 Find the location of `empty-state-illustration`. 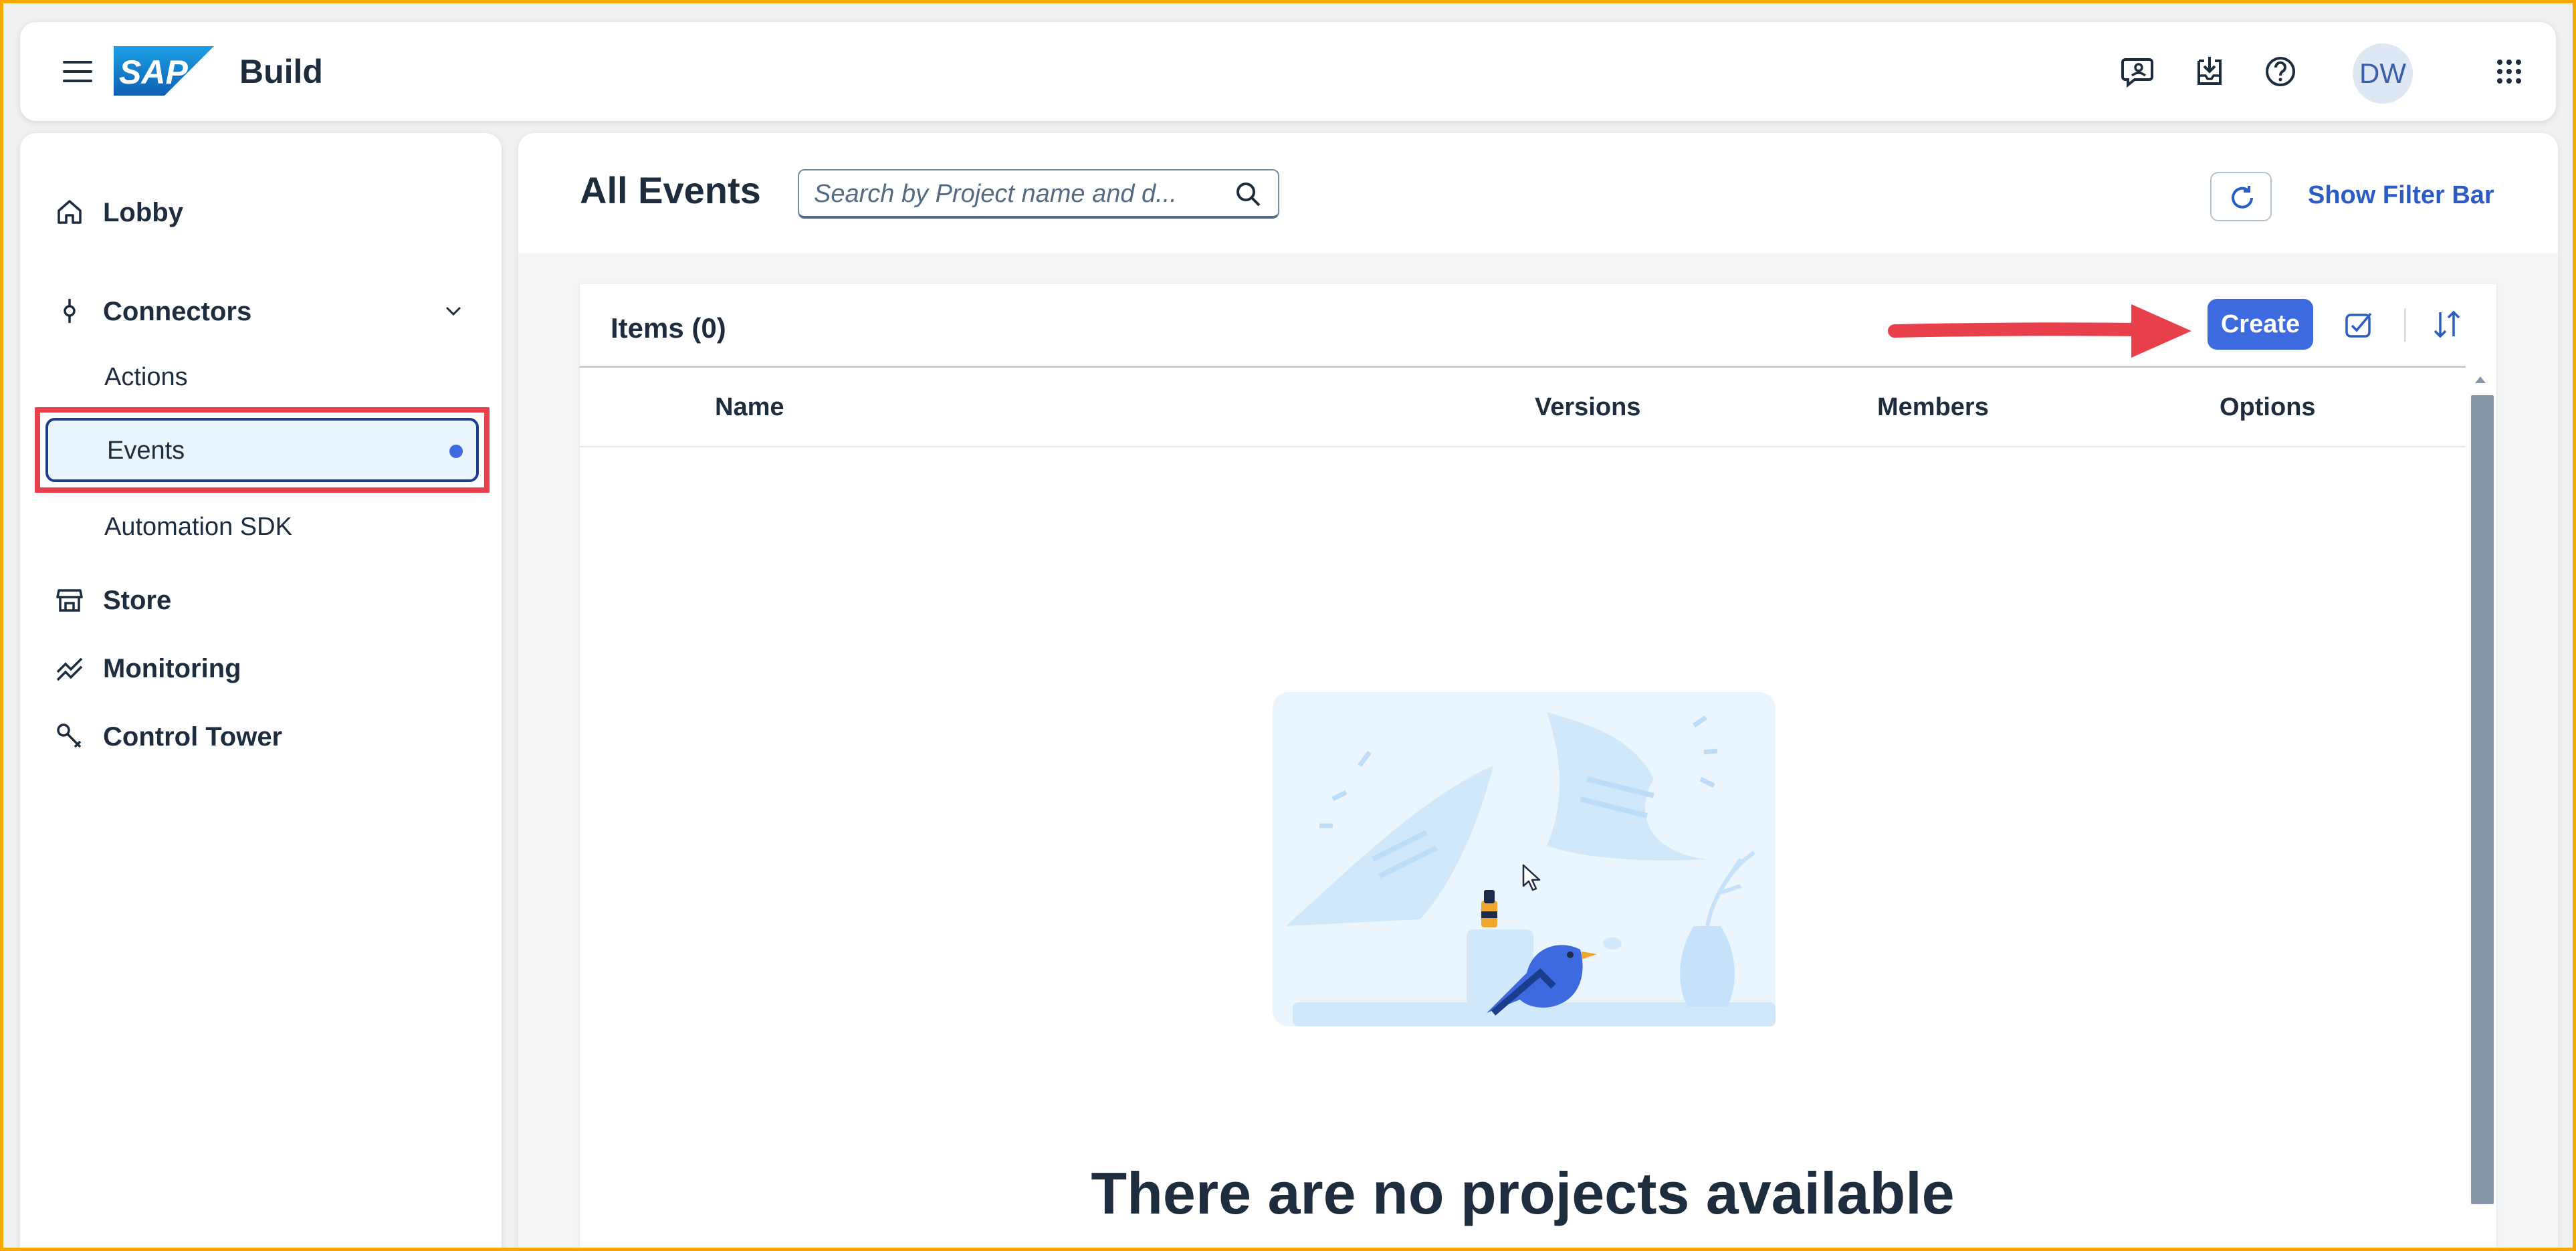

empty-state-illustration is located at coordinates (1524, 859).